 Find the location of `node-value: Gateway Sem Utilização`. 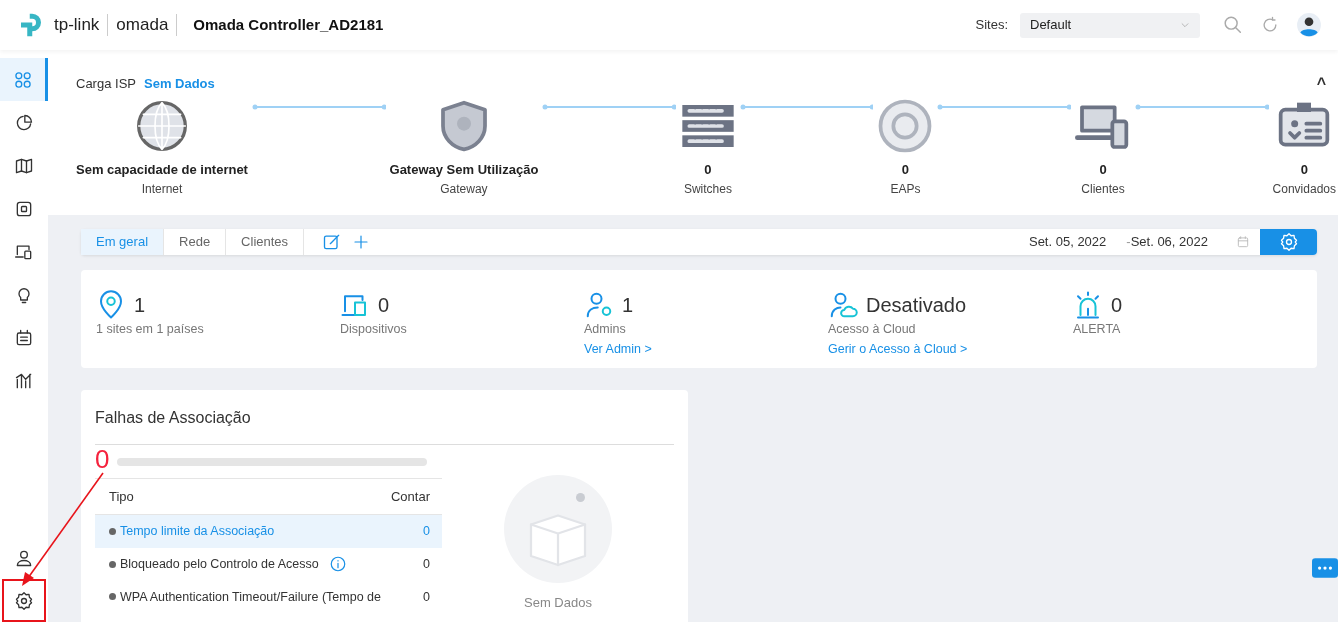

node-value: Gateway Sem Utilização is located at coordinates (464, 170).